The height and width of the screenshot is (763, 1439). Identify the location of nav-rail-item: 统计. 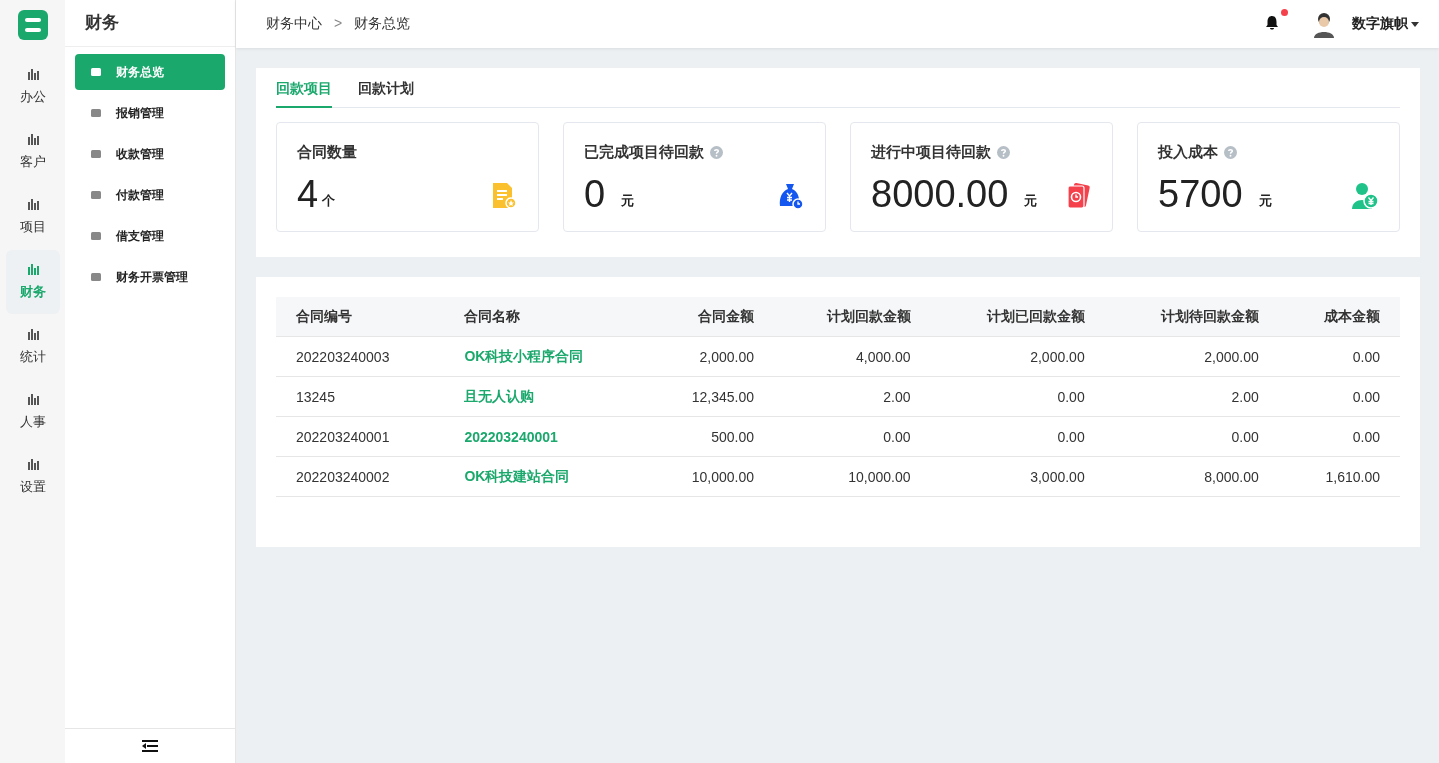
(32, 347).